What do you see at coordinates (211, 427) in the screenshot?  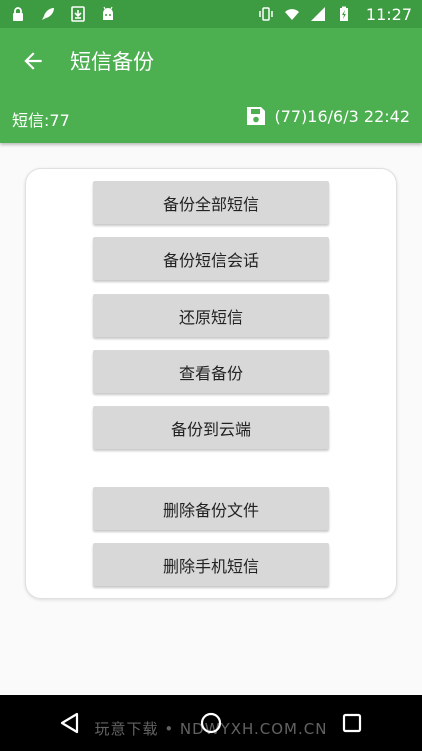 I see `backup-cloud-button: 备份到云端` at bounding box center [211, 427].